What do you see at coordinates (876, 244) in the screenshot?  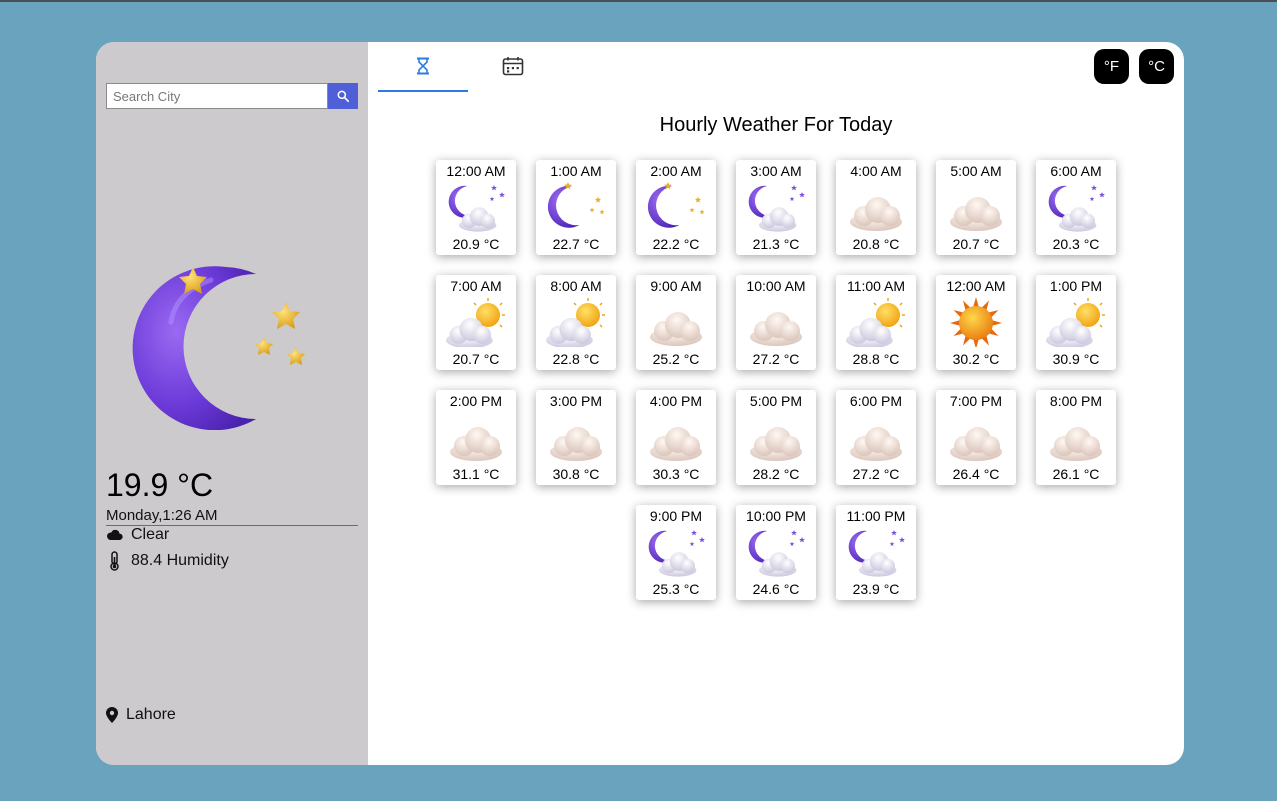 I see `hourly-temp: 20.8 °C` at bounding box center [876, 244].